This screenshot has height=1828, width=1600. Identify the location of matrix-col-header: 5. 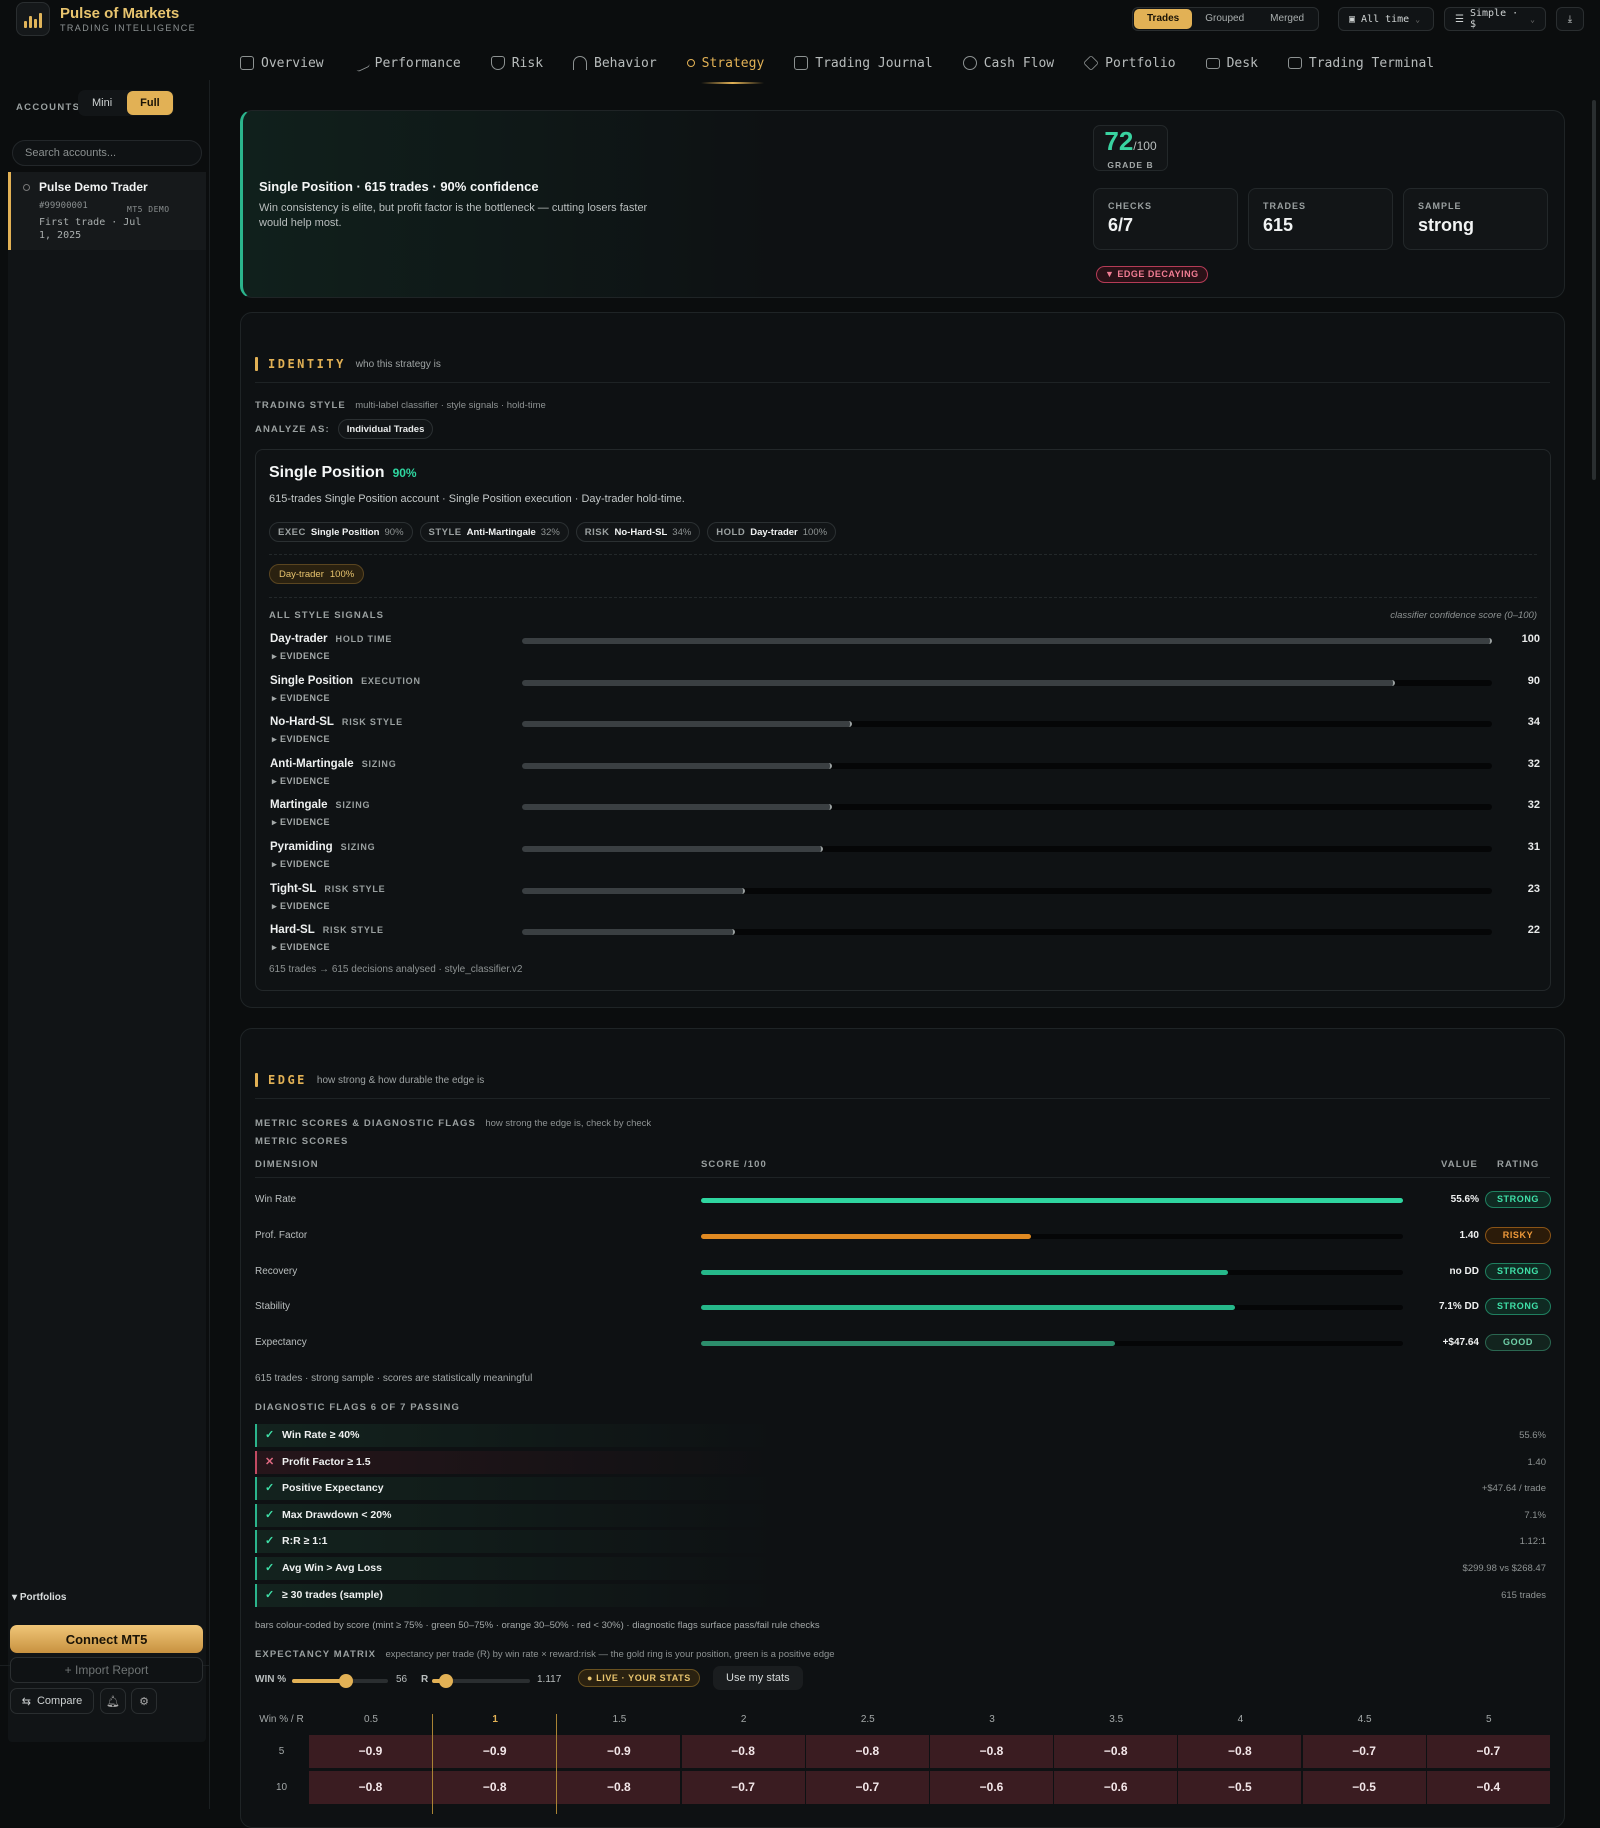
(1489, 1719).